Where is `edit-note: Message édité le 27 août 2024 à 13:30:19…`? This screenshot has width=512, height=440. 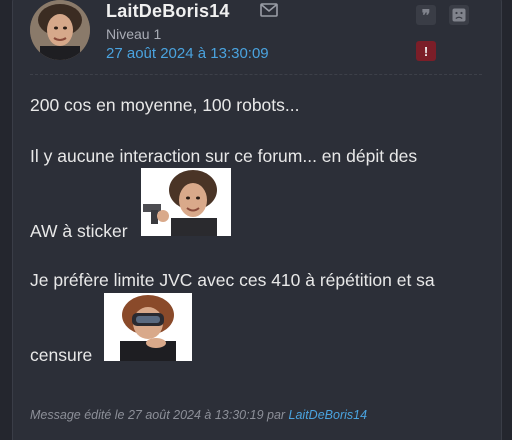
edit-note: Message édité le 27 août 2024 à 13:30:19… is located at coordinates (198, 415).